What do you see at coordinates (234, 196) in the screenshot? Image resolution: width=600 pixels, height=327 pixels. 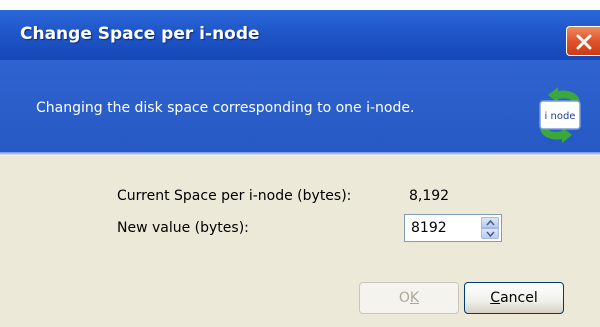 I see `current-space-label: Current Space per i-node (bytes):` at bounding box center [234, 196].